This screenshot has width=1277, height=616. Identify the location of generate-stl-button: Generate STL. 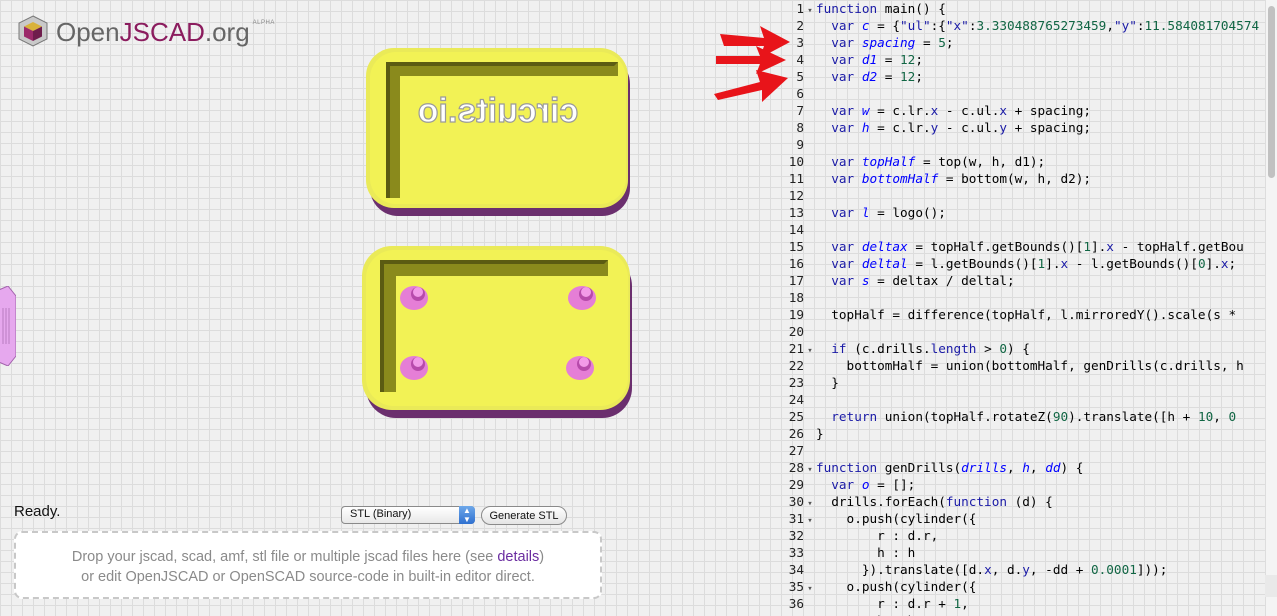
(524, 515).